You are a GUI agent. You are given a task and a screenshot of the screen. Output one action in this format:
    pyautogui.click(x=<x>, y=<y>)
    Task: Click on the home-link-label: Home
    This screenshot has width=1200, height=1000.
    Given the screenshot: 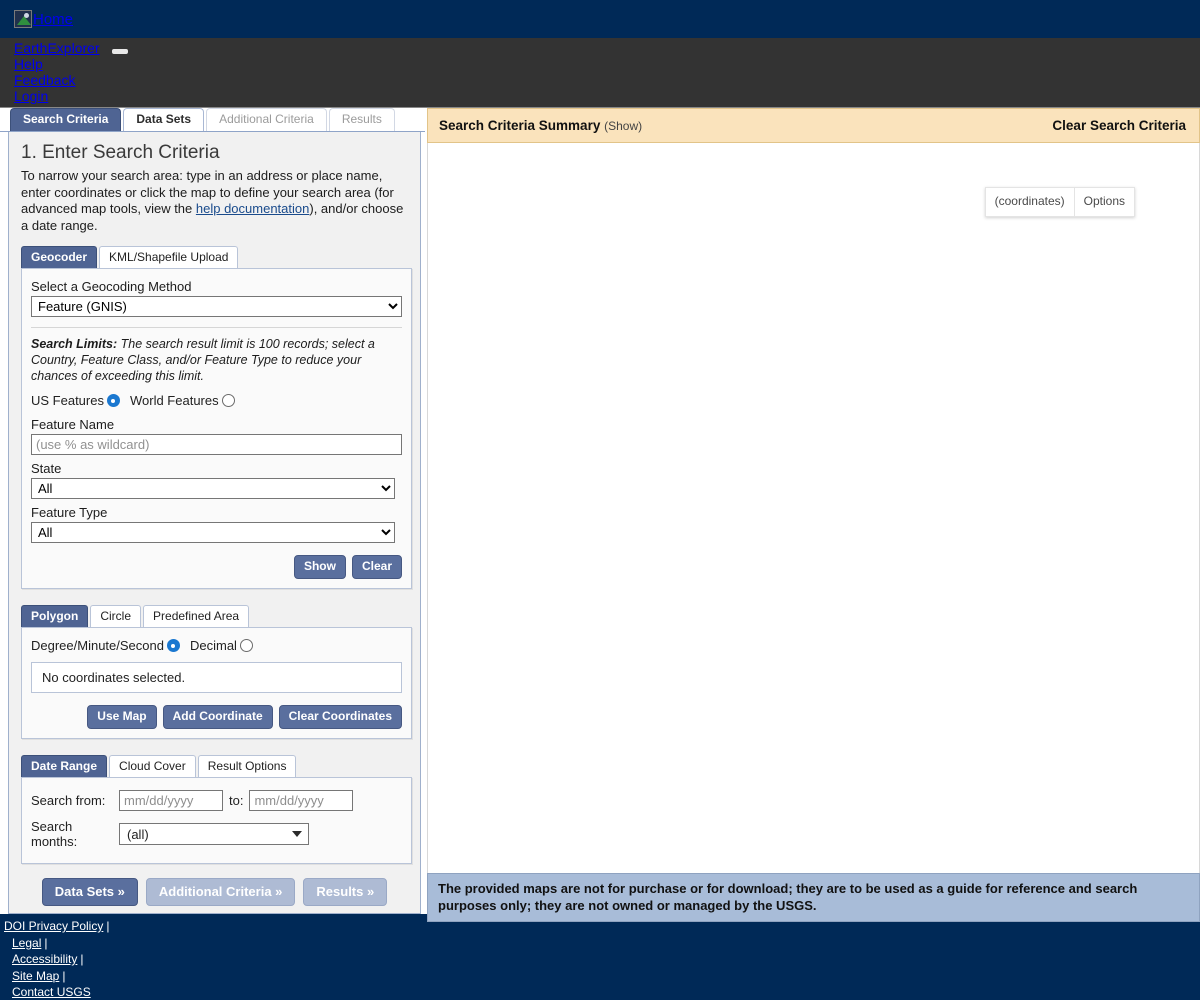 What is the action you would take?
    pyautogui.click(x=53, y=19)
    